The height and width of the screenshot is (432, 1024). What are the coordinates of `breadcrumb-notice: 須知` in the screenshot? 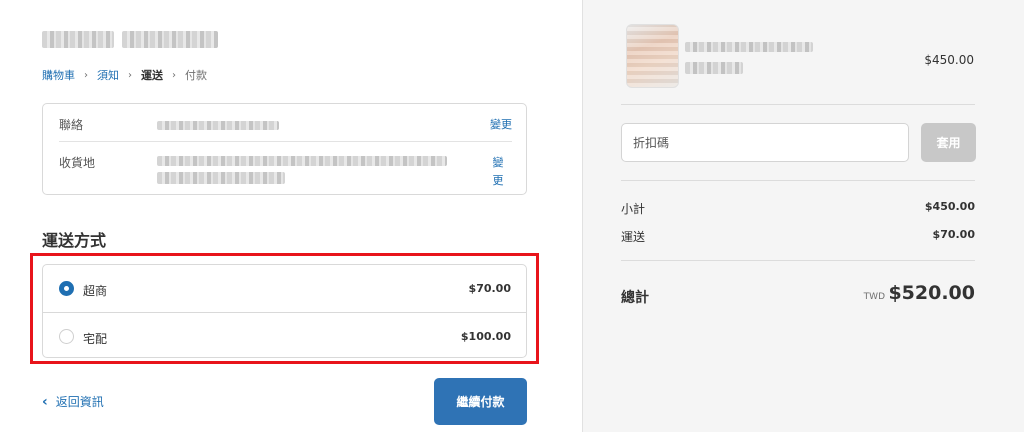 It's located at (108, 75).